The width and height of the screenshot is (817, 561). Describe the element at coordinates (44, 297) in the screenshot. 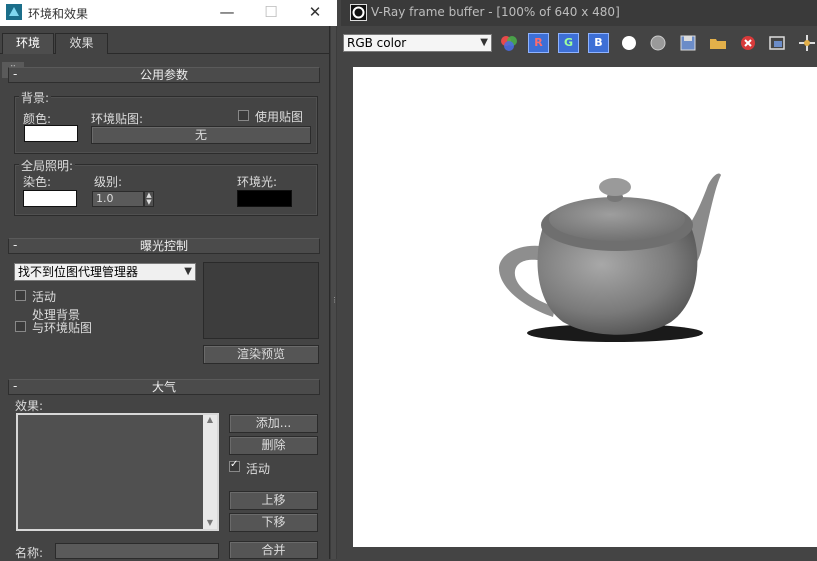

I see `exposure-active-label: 活动` at that location.